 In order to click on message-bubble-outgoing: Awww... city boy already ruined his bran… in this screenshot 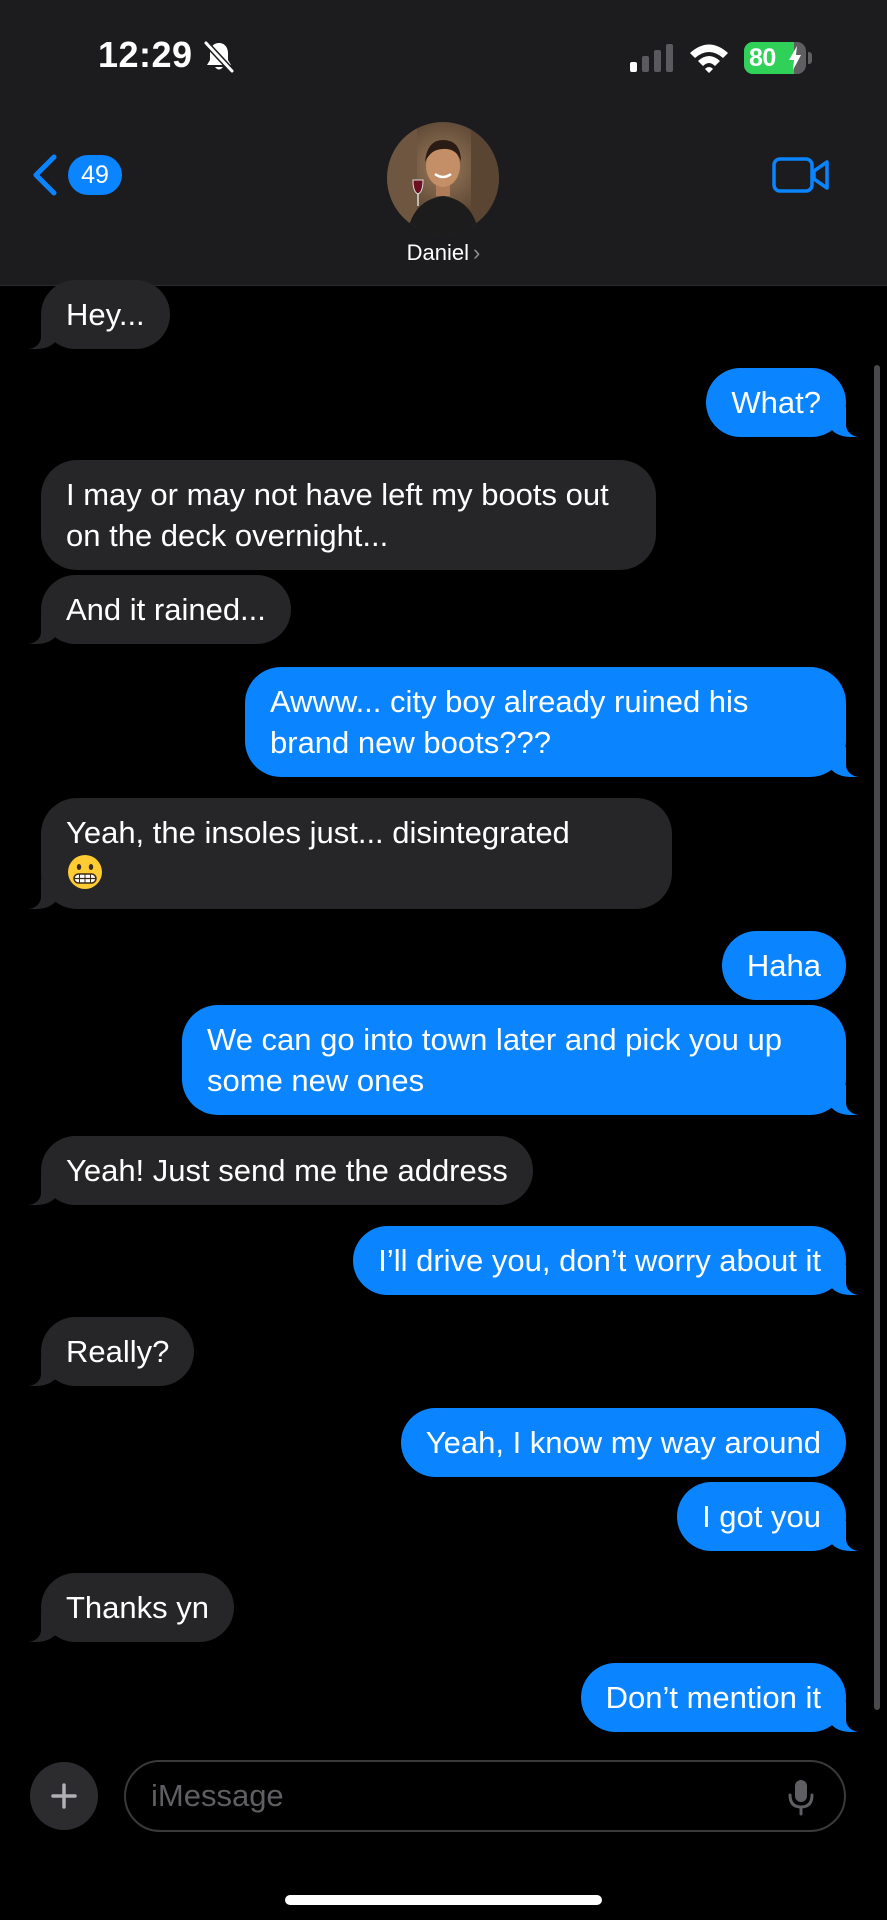, I will do `click(555, 722)`.